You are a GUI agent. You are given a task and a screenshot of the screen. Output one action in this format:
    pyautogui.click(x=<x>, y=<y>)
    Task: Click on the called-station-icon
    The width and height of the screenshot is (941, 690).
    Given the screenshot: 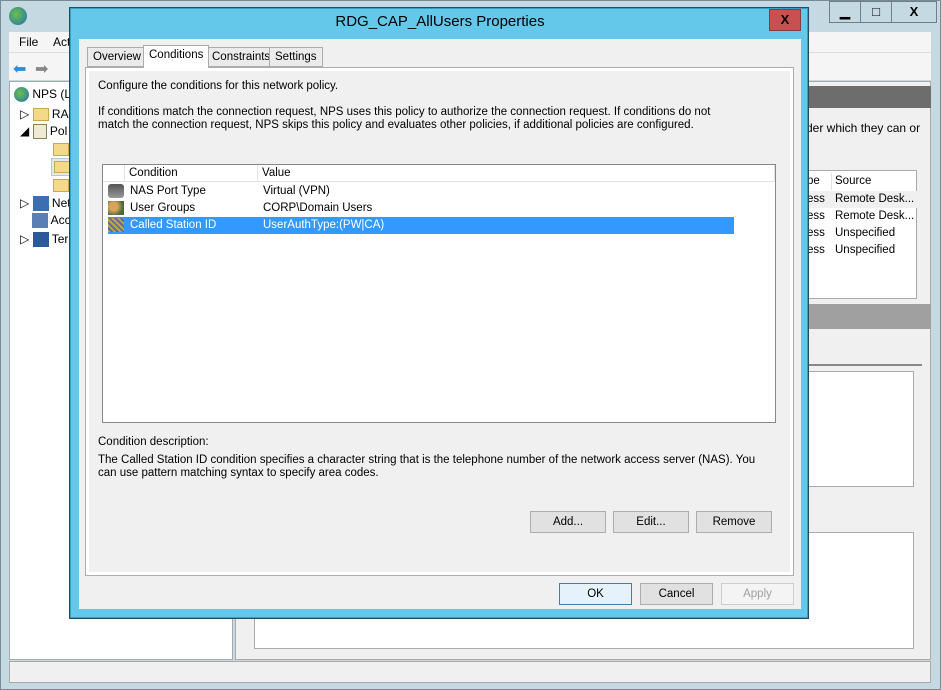 What is the action you would take?
    pyautogui.click(x=116, y=225)
    